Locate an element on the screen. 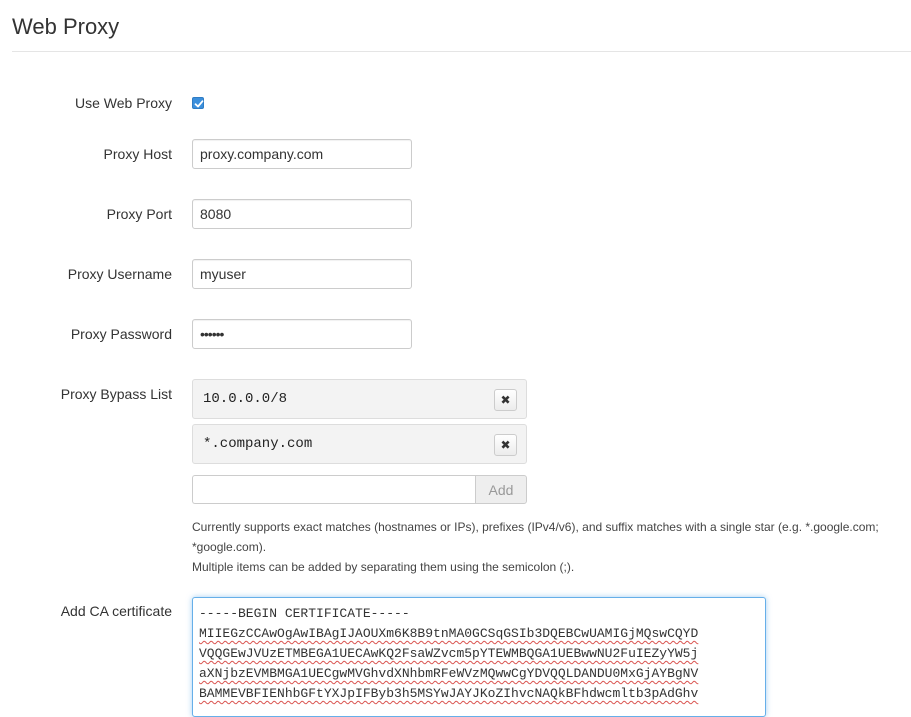 This screenshot has height=717, width=911. use-web-proxy-checkbox is located at coordinates (198, 103).